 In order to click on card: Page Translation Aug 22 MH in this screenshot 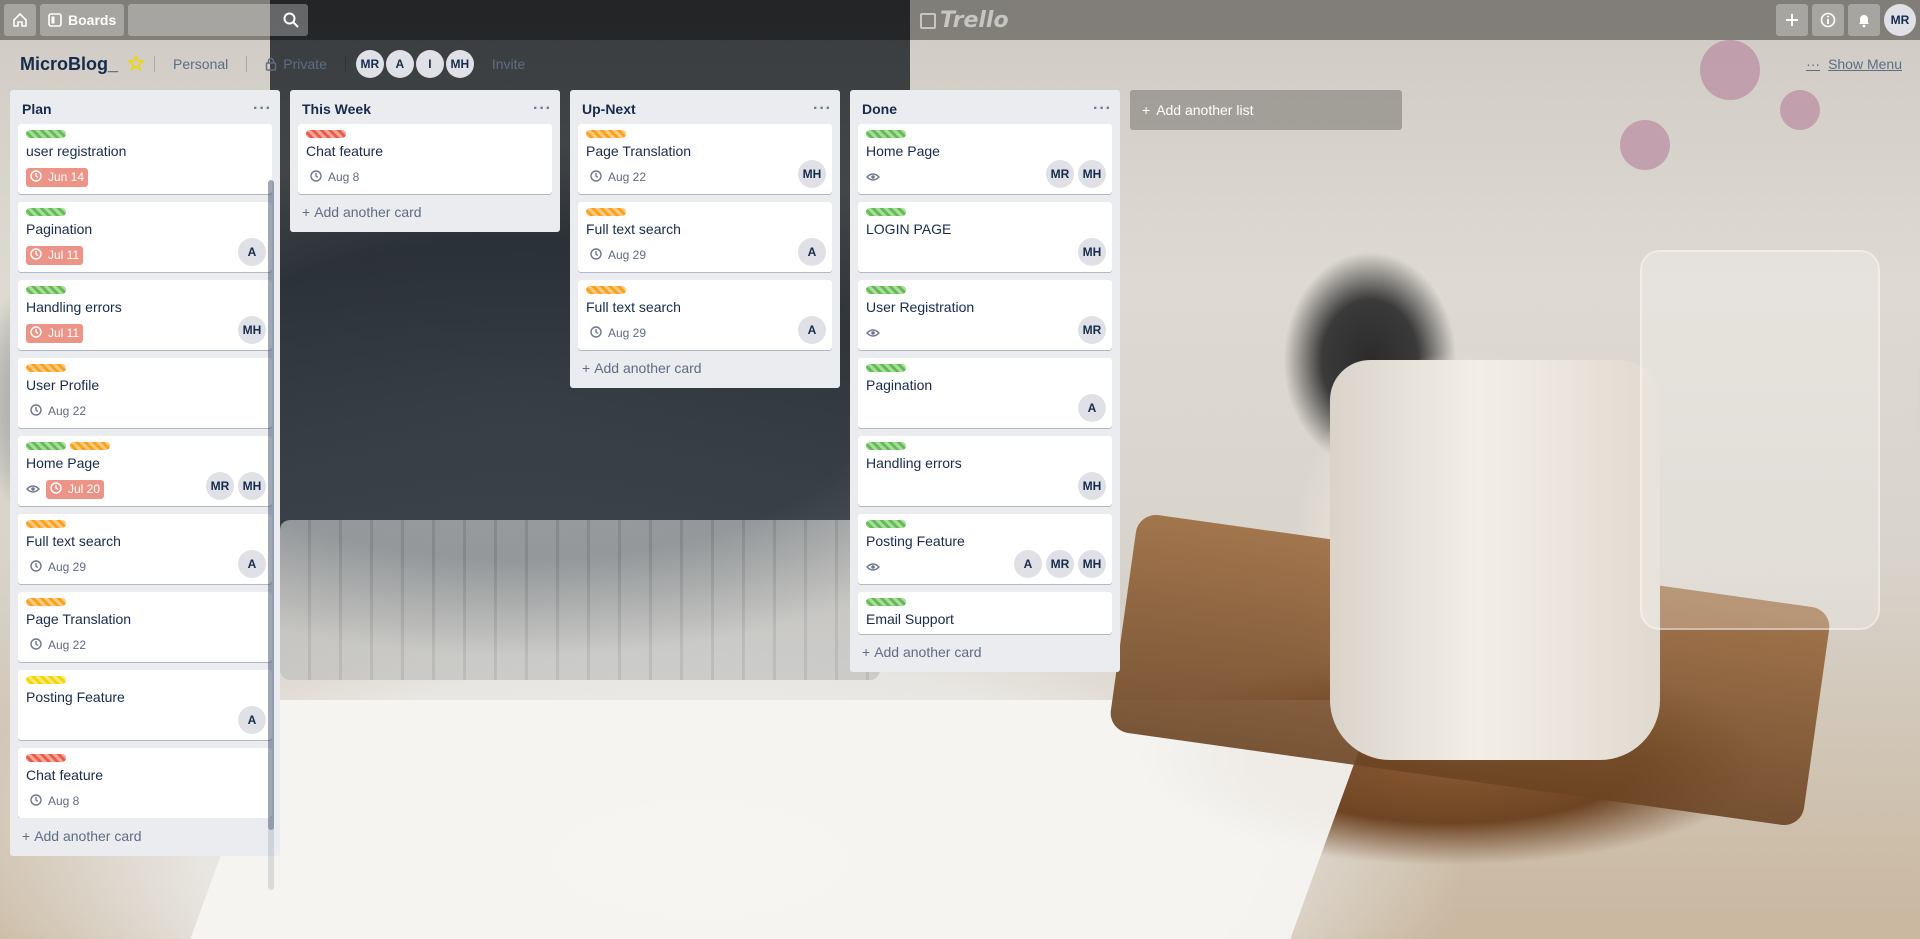, I will do `click(705, 159)`.